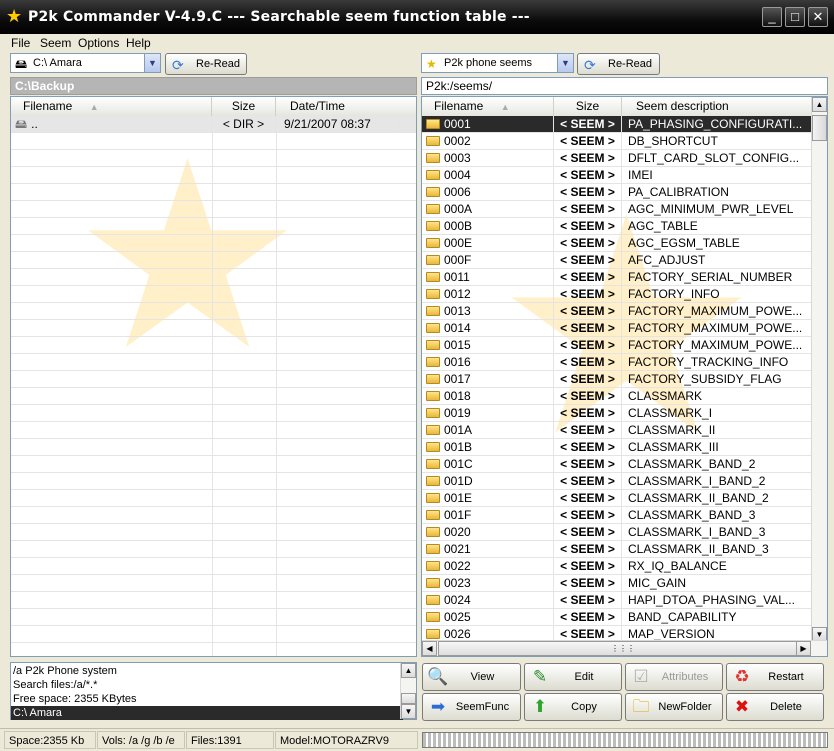  What do you see at coordinates (429, 648) in the screenshot?
I see `scroll-left-icon: ◀` at bounding box center [429, 648].